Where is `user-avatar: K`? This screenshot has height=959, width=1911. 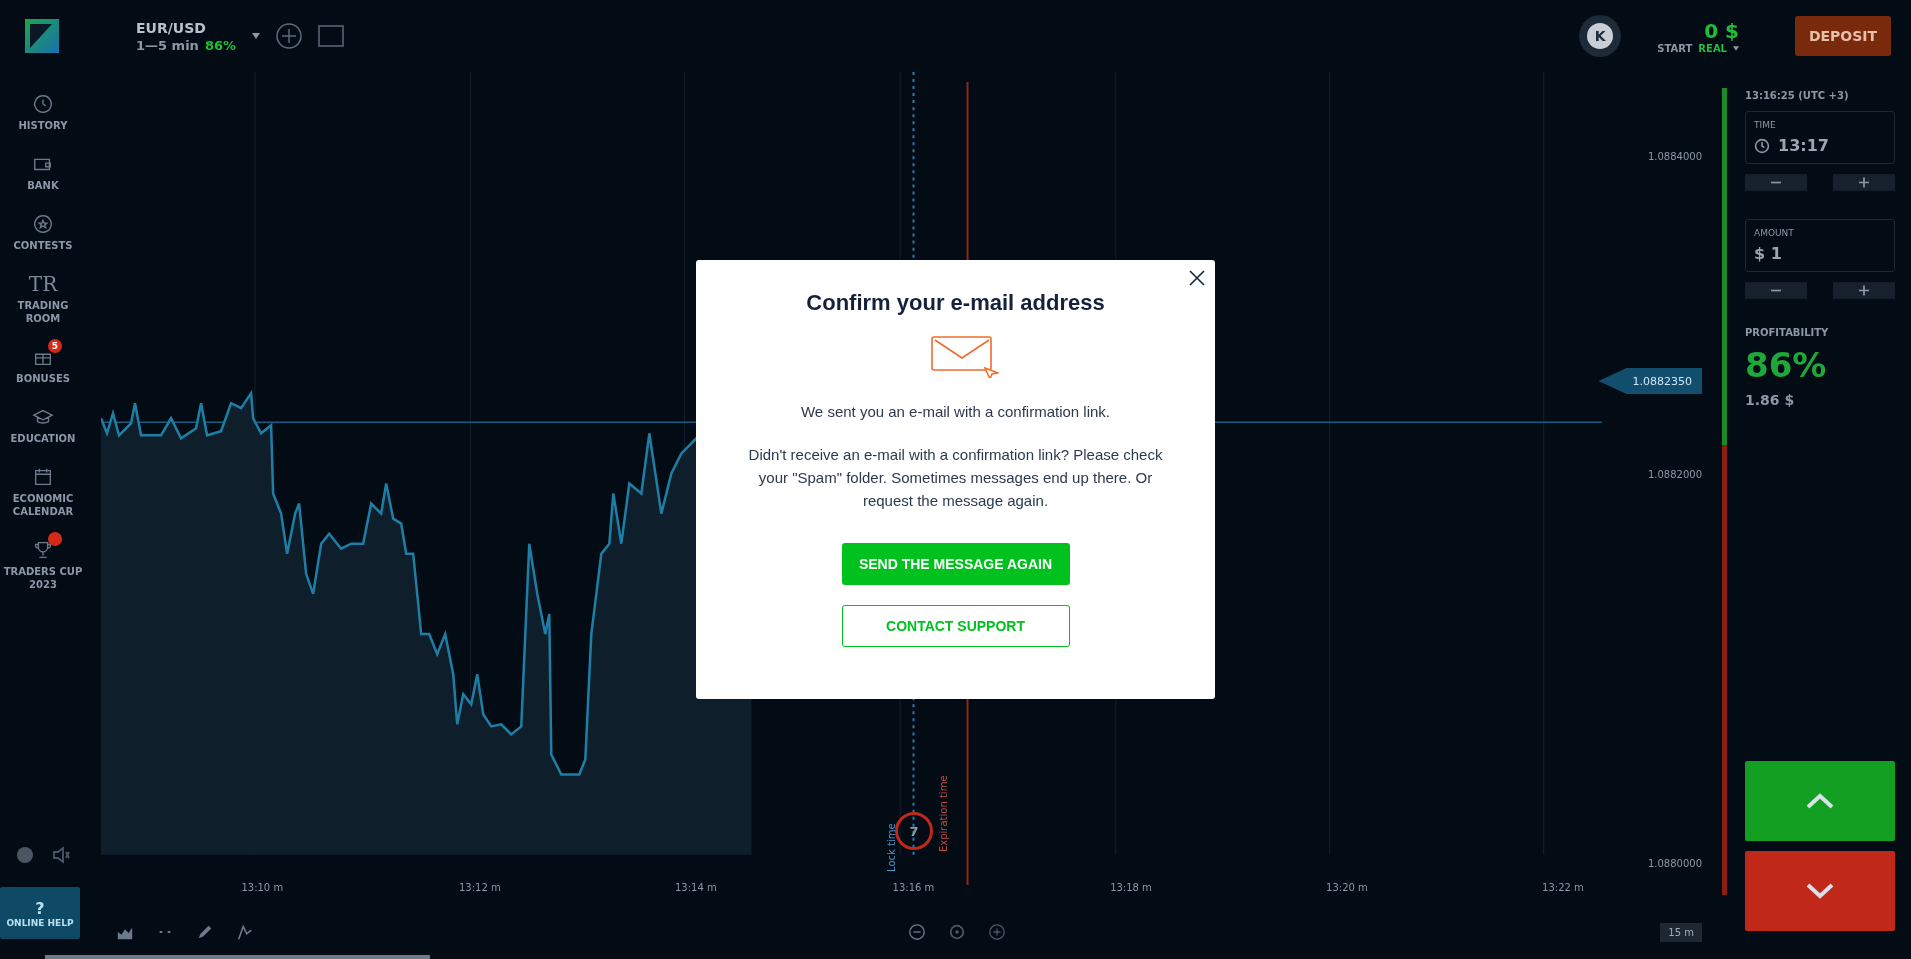
user-avatar: K is located at coordinates (1600, 36).